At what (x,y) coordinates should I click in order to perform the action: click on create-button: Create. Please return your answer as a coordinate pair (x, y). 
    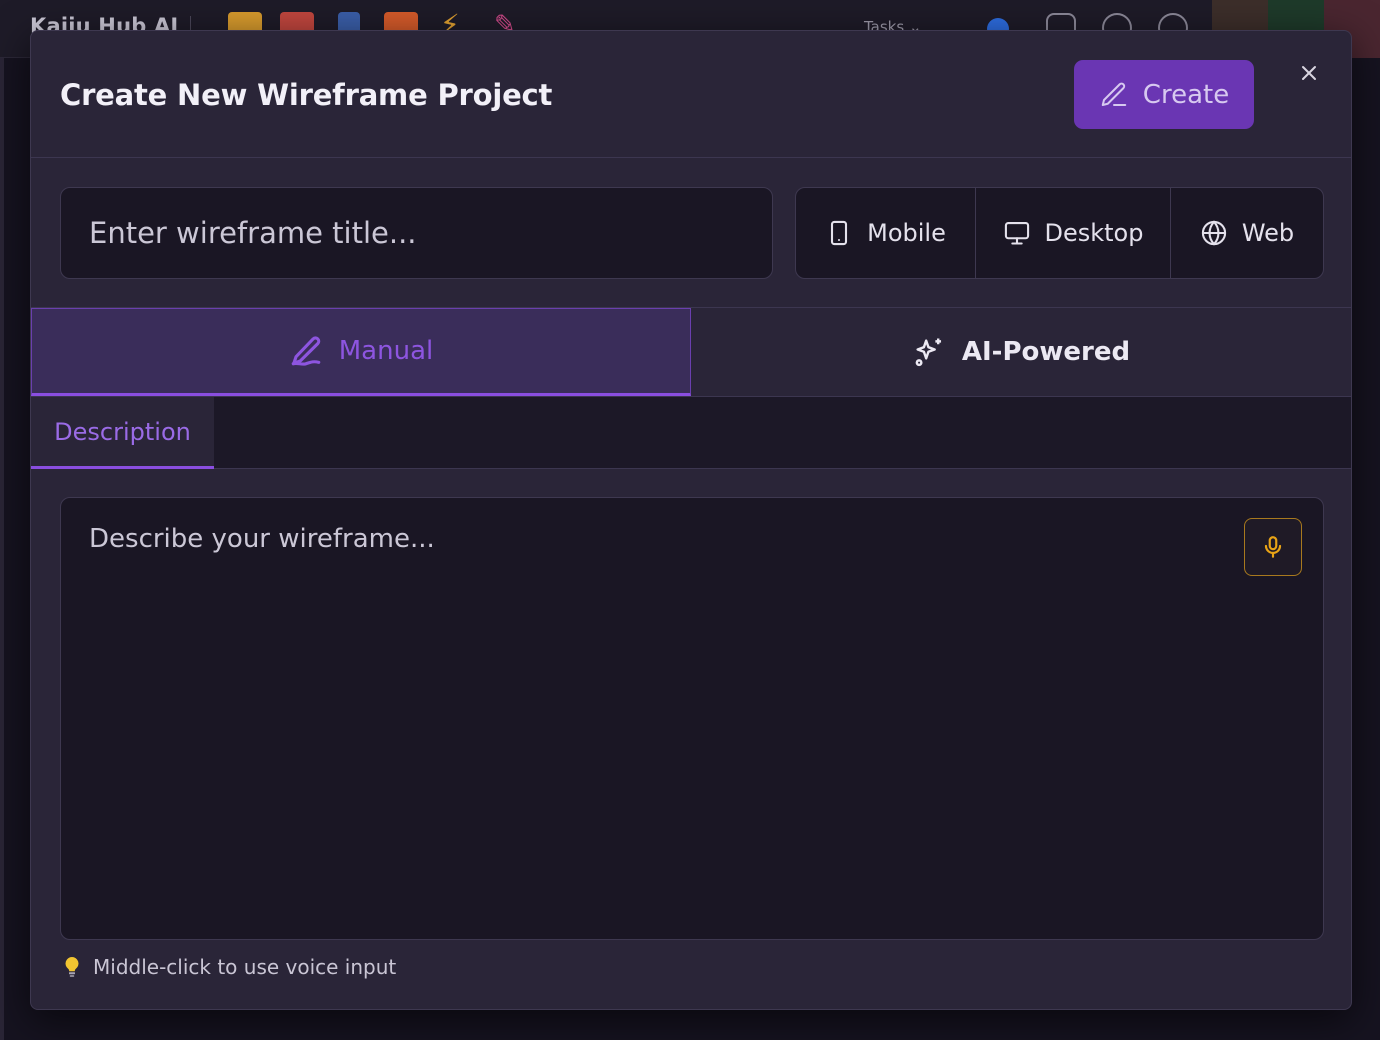
    Looking at the image, I should click on (1164, 94).